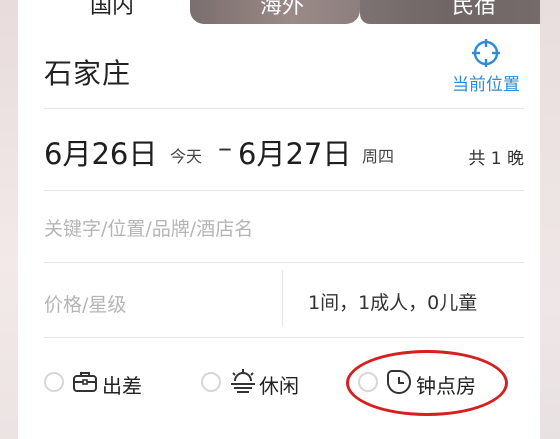  What do you see at coordinates (54, 382) in the screenshot?
I see `radio-business` at bounding box center [54, 382].